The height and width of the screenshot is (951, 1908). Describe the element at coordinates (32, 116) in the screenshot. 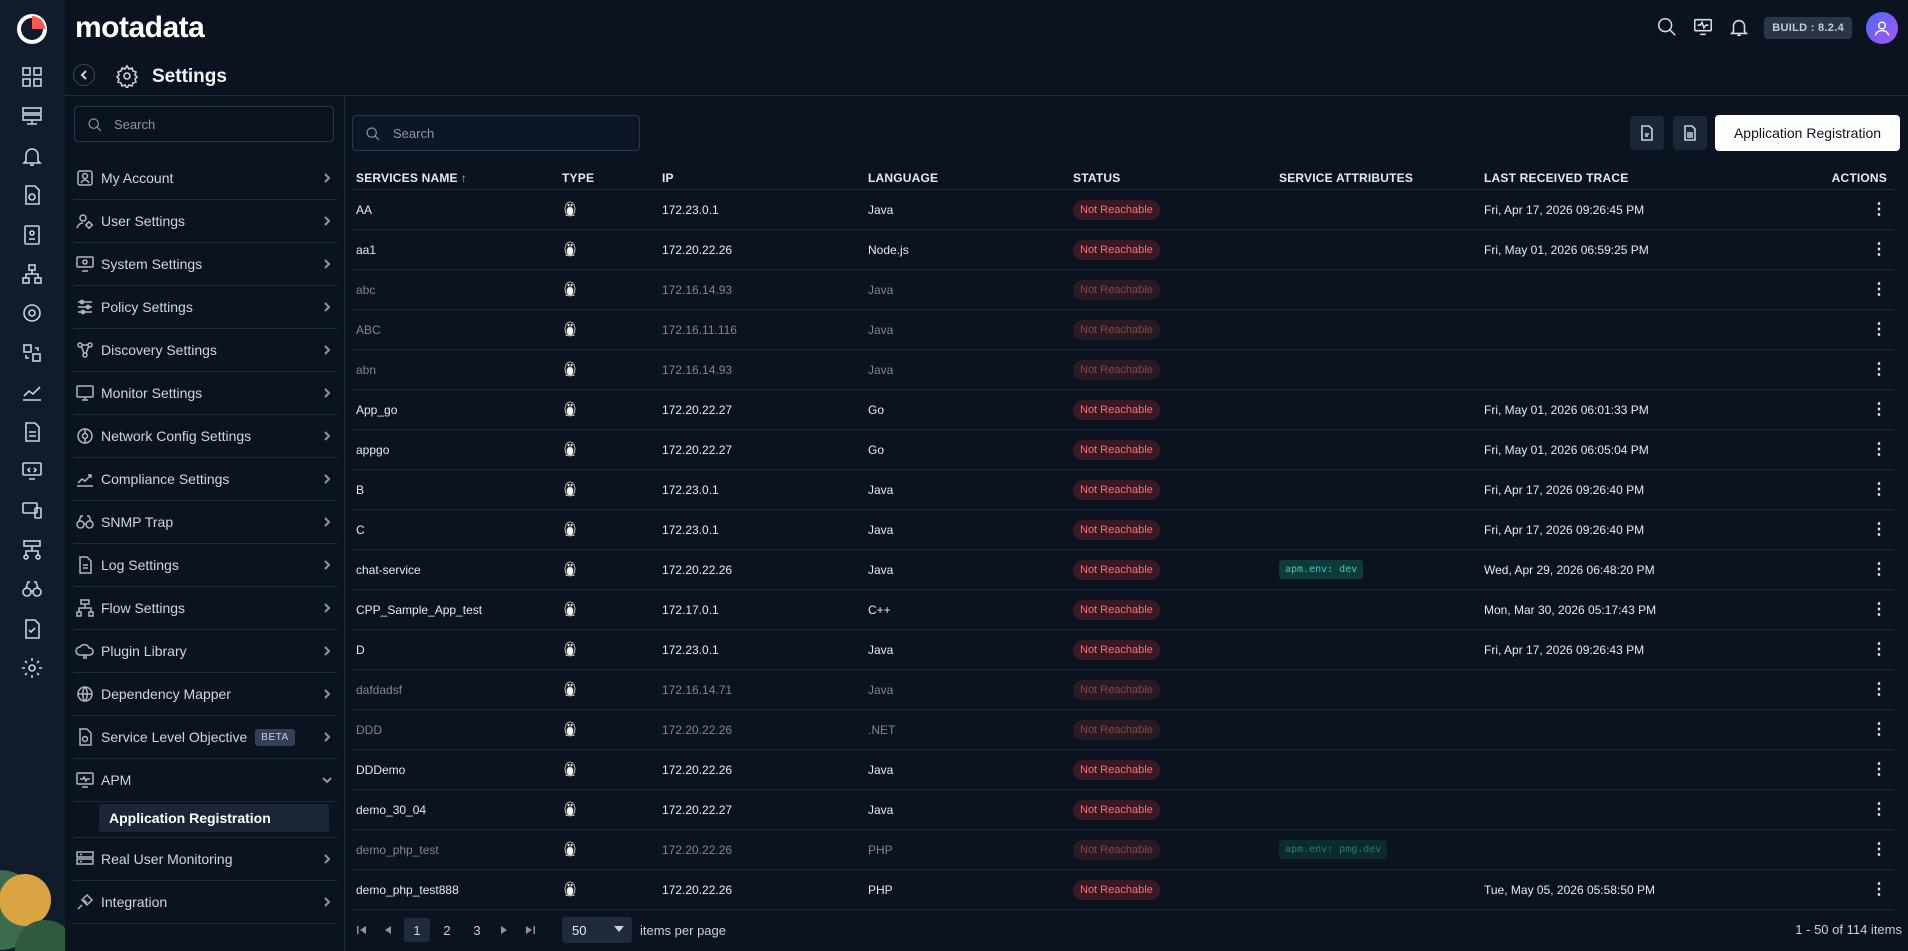

I see `inventory-server-icon` at that location.